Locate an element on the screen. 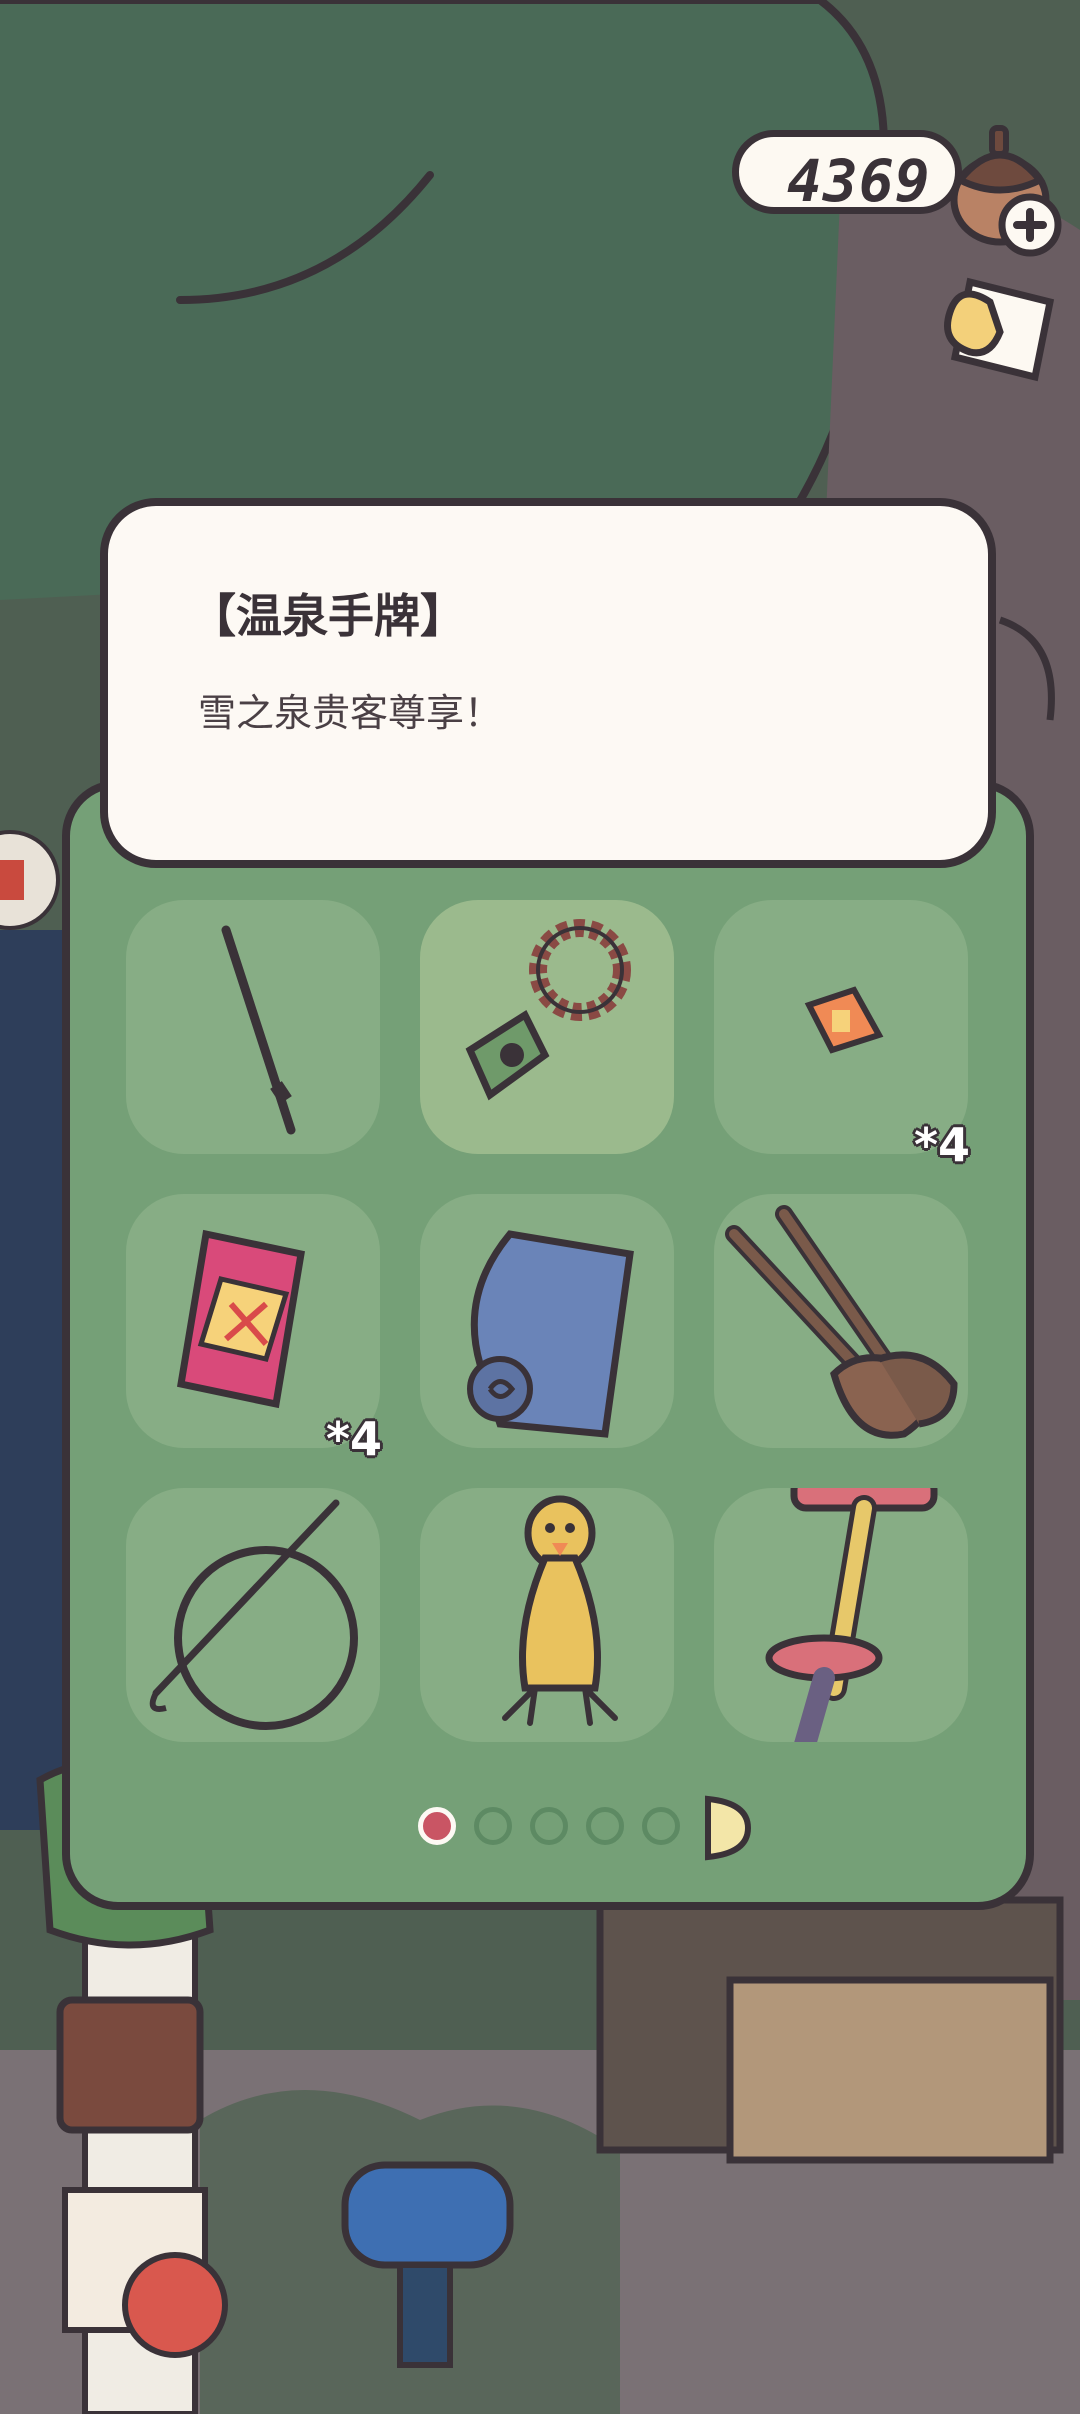 Image resolution: width=1080 pixels, height=2414 pixels. currency-amount: 4369 is located at coordinates (859, 181).